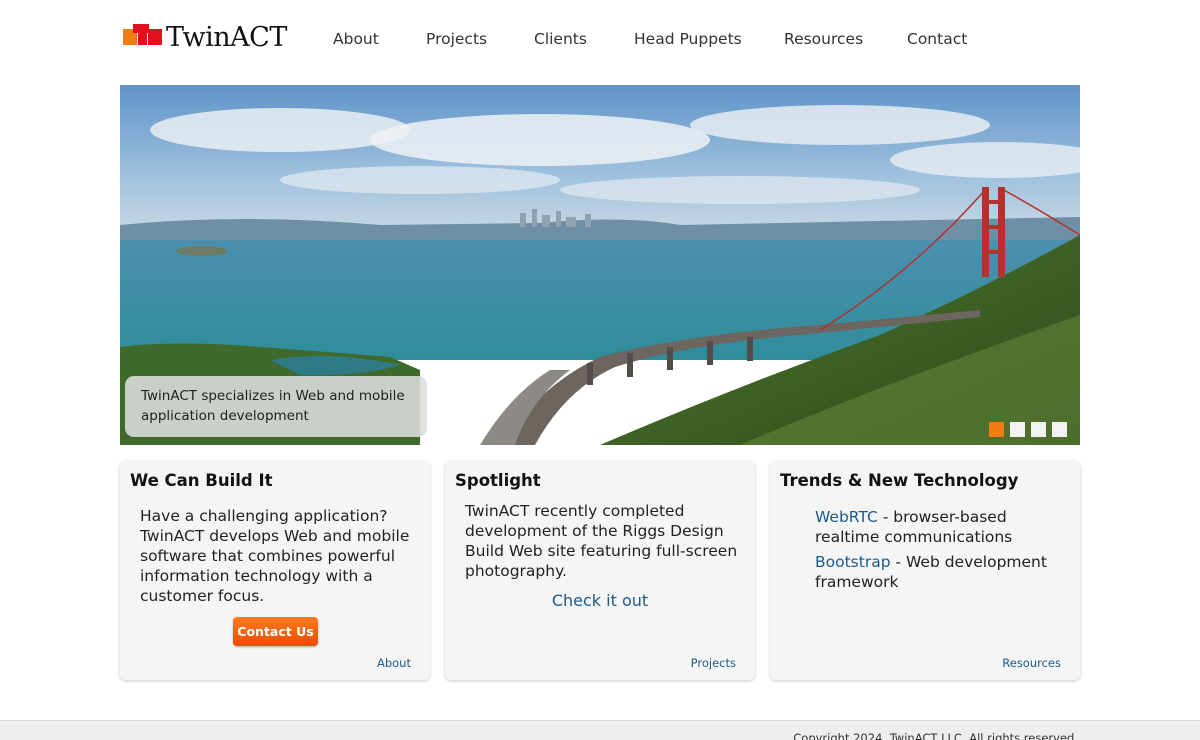  I want to click on nav-resources: Resources, so click(823, 39).